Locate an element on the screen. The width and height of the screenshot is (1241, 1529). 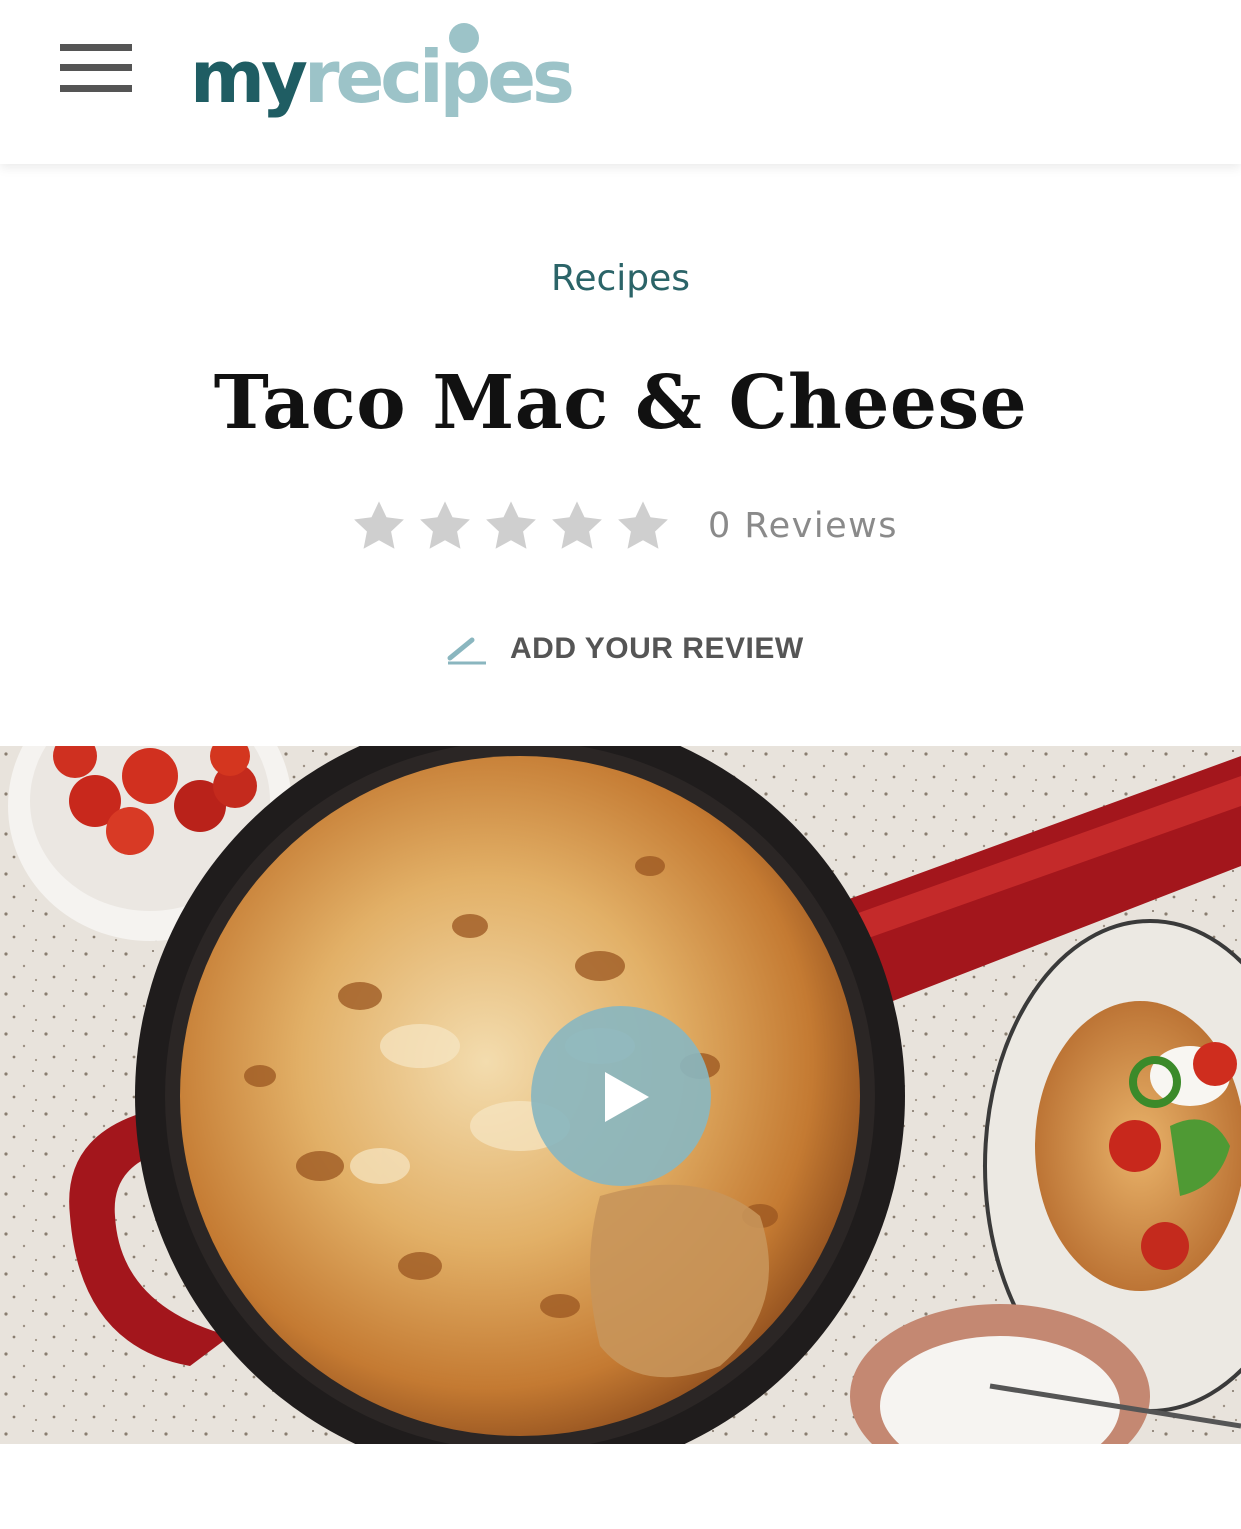
rating-row: 0 Reviews is located at coordinates (624, 526).